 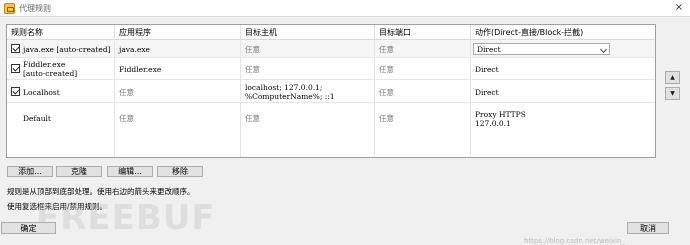 What do you see at coordinates (50, 69) in the screenshot?
I see `rule-name: Fiddler.exe [auto-created]` at bounding box center [50, 69].